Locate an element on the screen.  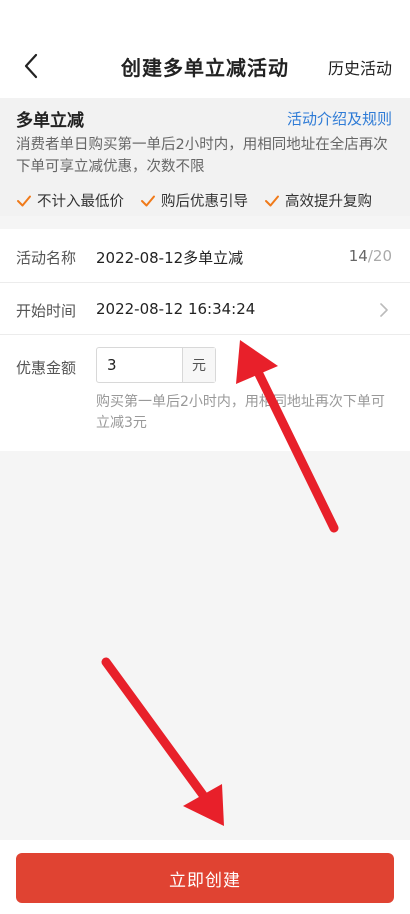
discount-hint: 购买第一单后2小时内，用相同地址再次下单可立减3元 is located at coordinates (240, 412).